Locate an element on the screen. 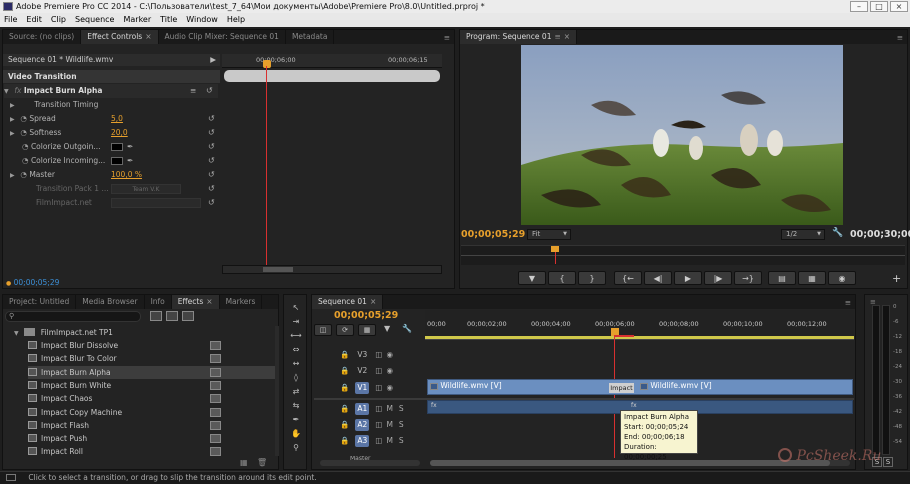 This screenshot has height=484, width=910. scroll-thumb is located at coordinates (630, 463).